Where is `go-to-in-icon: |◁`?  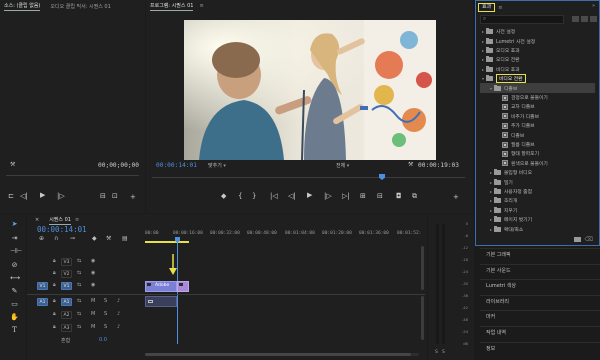
go-to-in-icon: |◁ is located at coordinates (274, 196).